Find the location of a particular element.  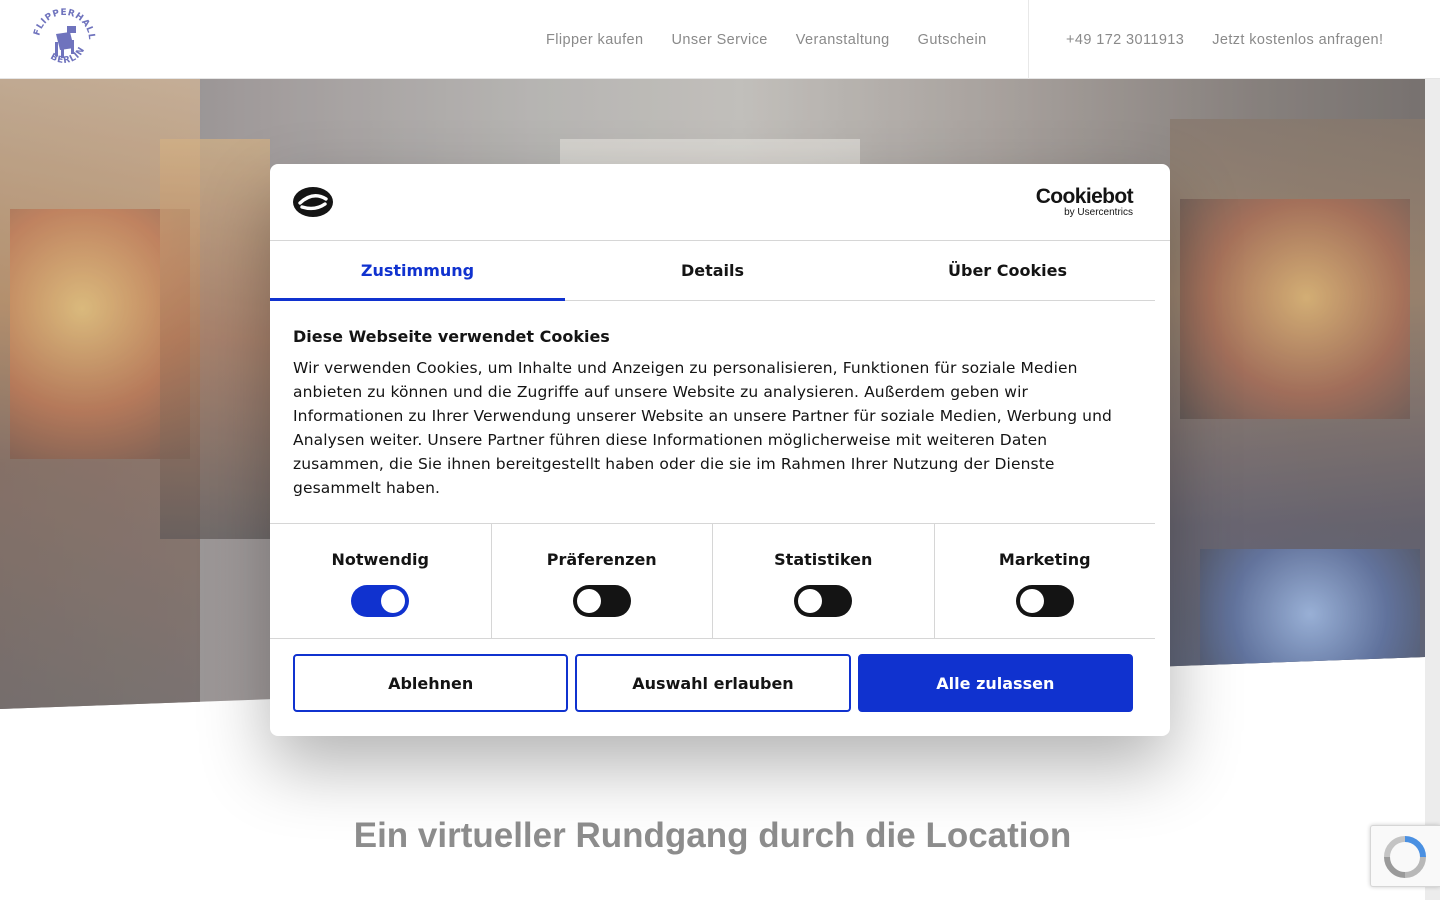

cookiebot-icon is located at coordinates (313, 202).